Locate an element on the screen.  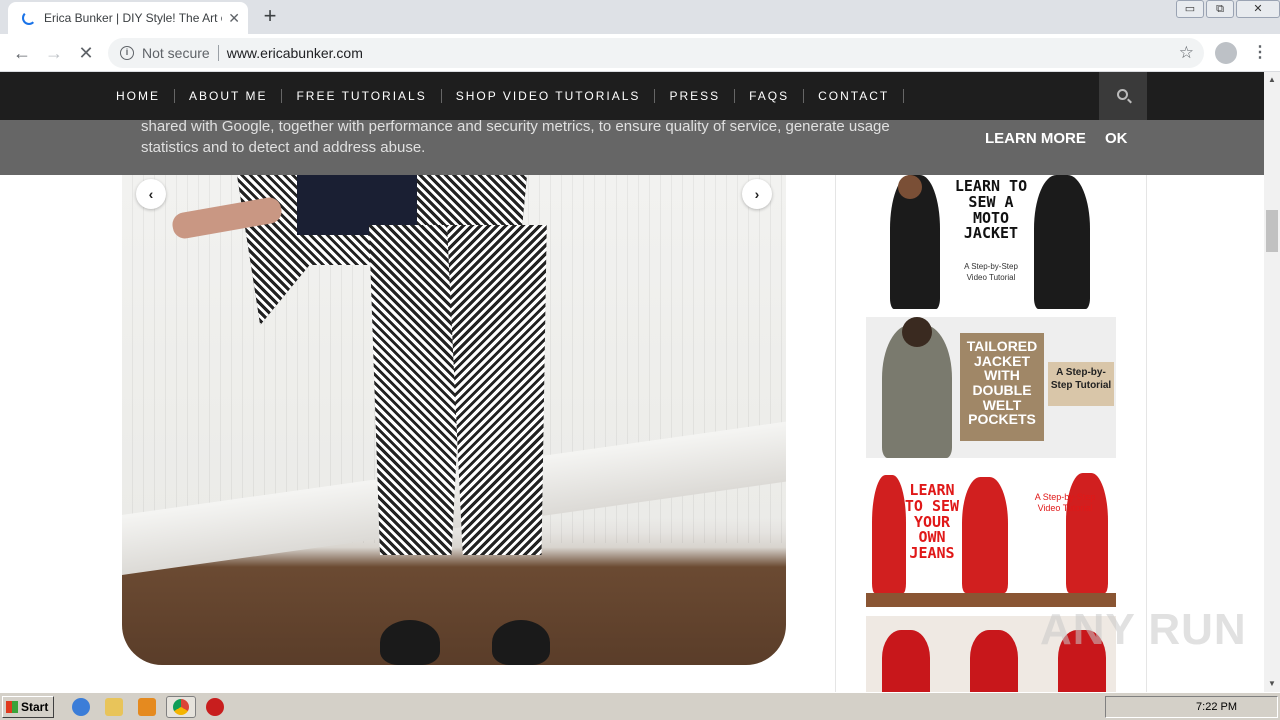
media-player-icon is located at coordinates (147, 707).